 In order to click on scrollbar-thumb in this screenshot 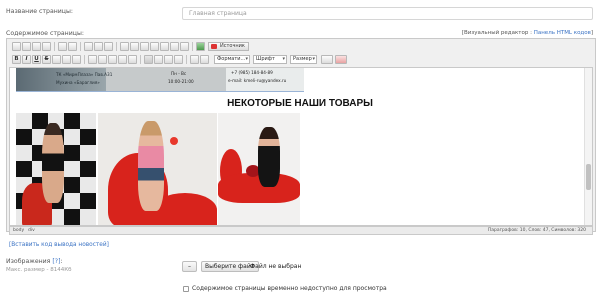, I will do `click(588, 177)`.